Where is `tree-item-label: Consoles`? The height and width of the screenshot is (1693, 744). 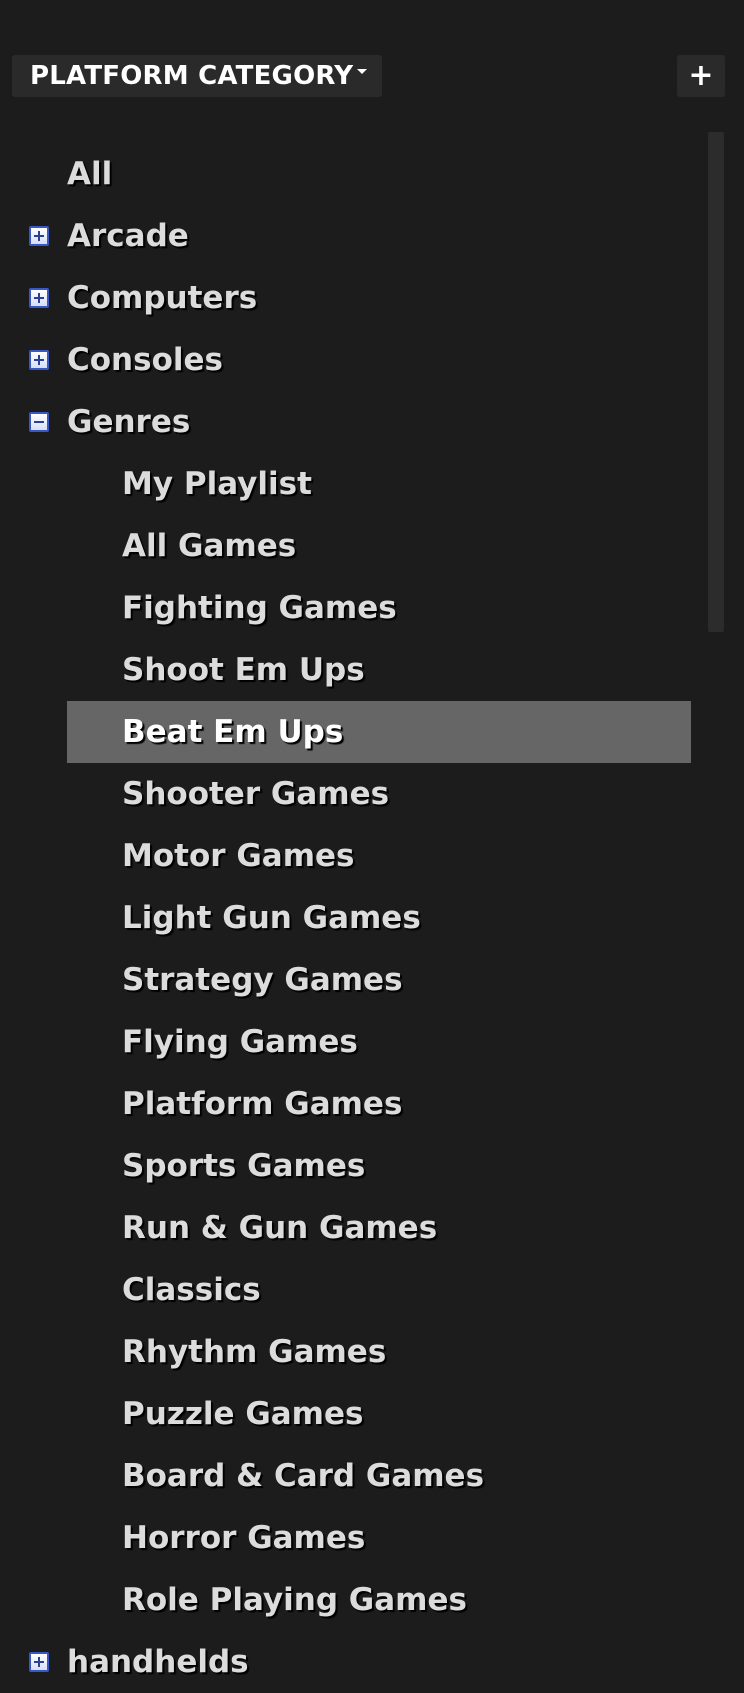 tree-item-label: Consoles is located at coordinates (145, 360).